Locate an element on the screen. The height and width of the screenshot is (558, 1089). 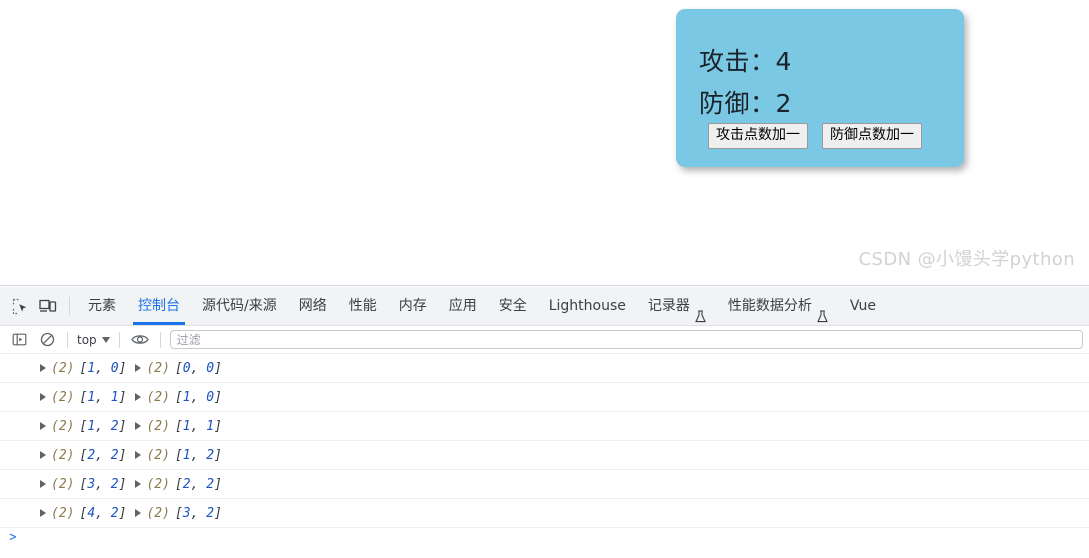
tab-recorder: 记录器 is located at coordinates (677, 306).